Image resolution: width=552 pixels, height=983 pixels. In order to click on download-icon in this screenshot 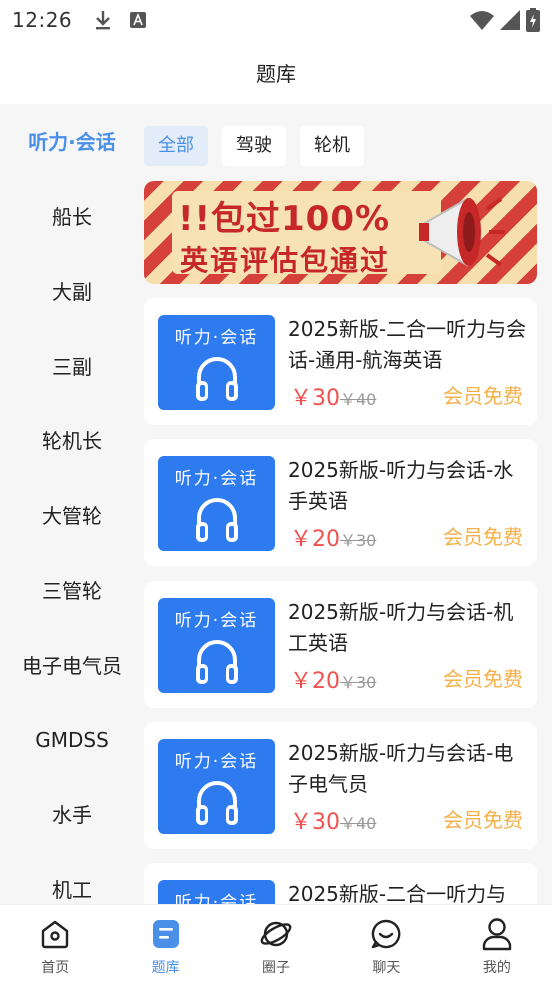, I will do `click(103, 20)`.